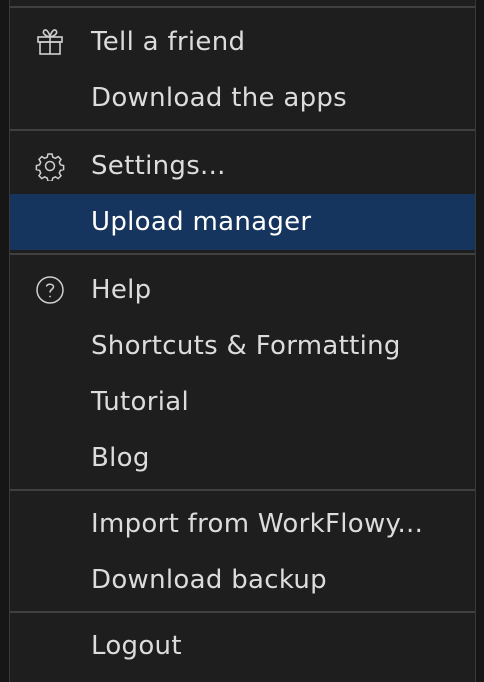 This screenshot has width=484, height=682. What do you see at coordinates (242, 290) in the screenshot?
I see `menu-item-help: Help` at bounding box center [242, 290].